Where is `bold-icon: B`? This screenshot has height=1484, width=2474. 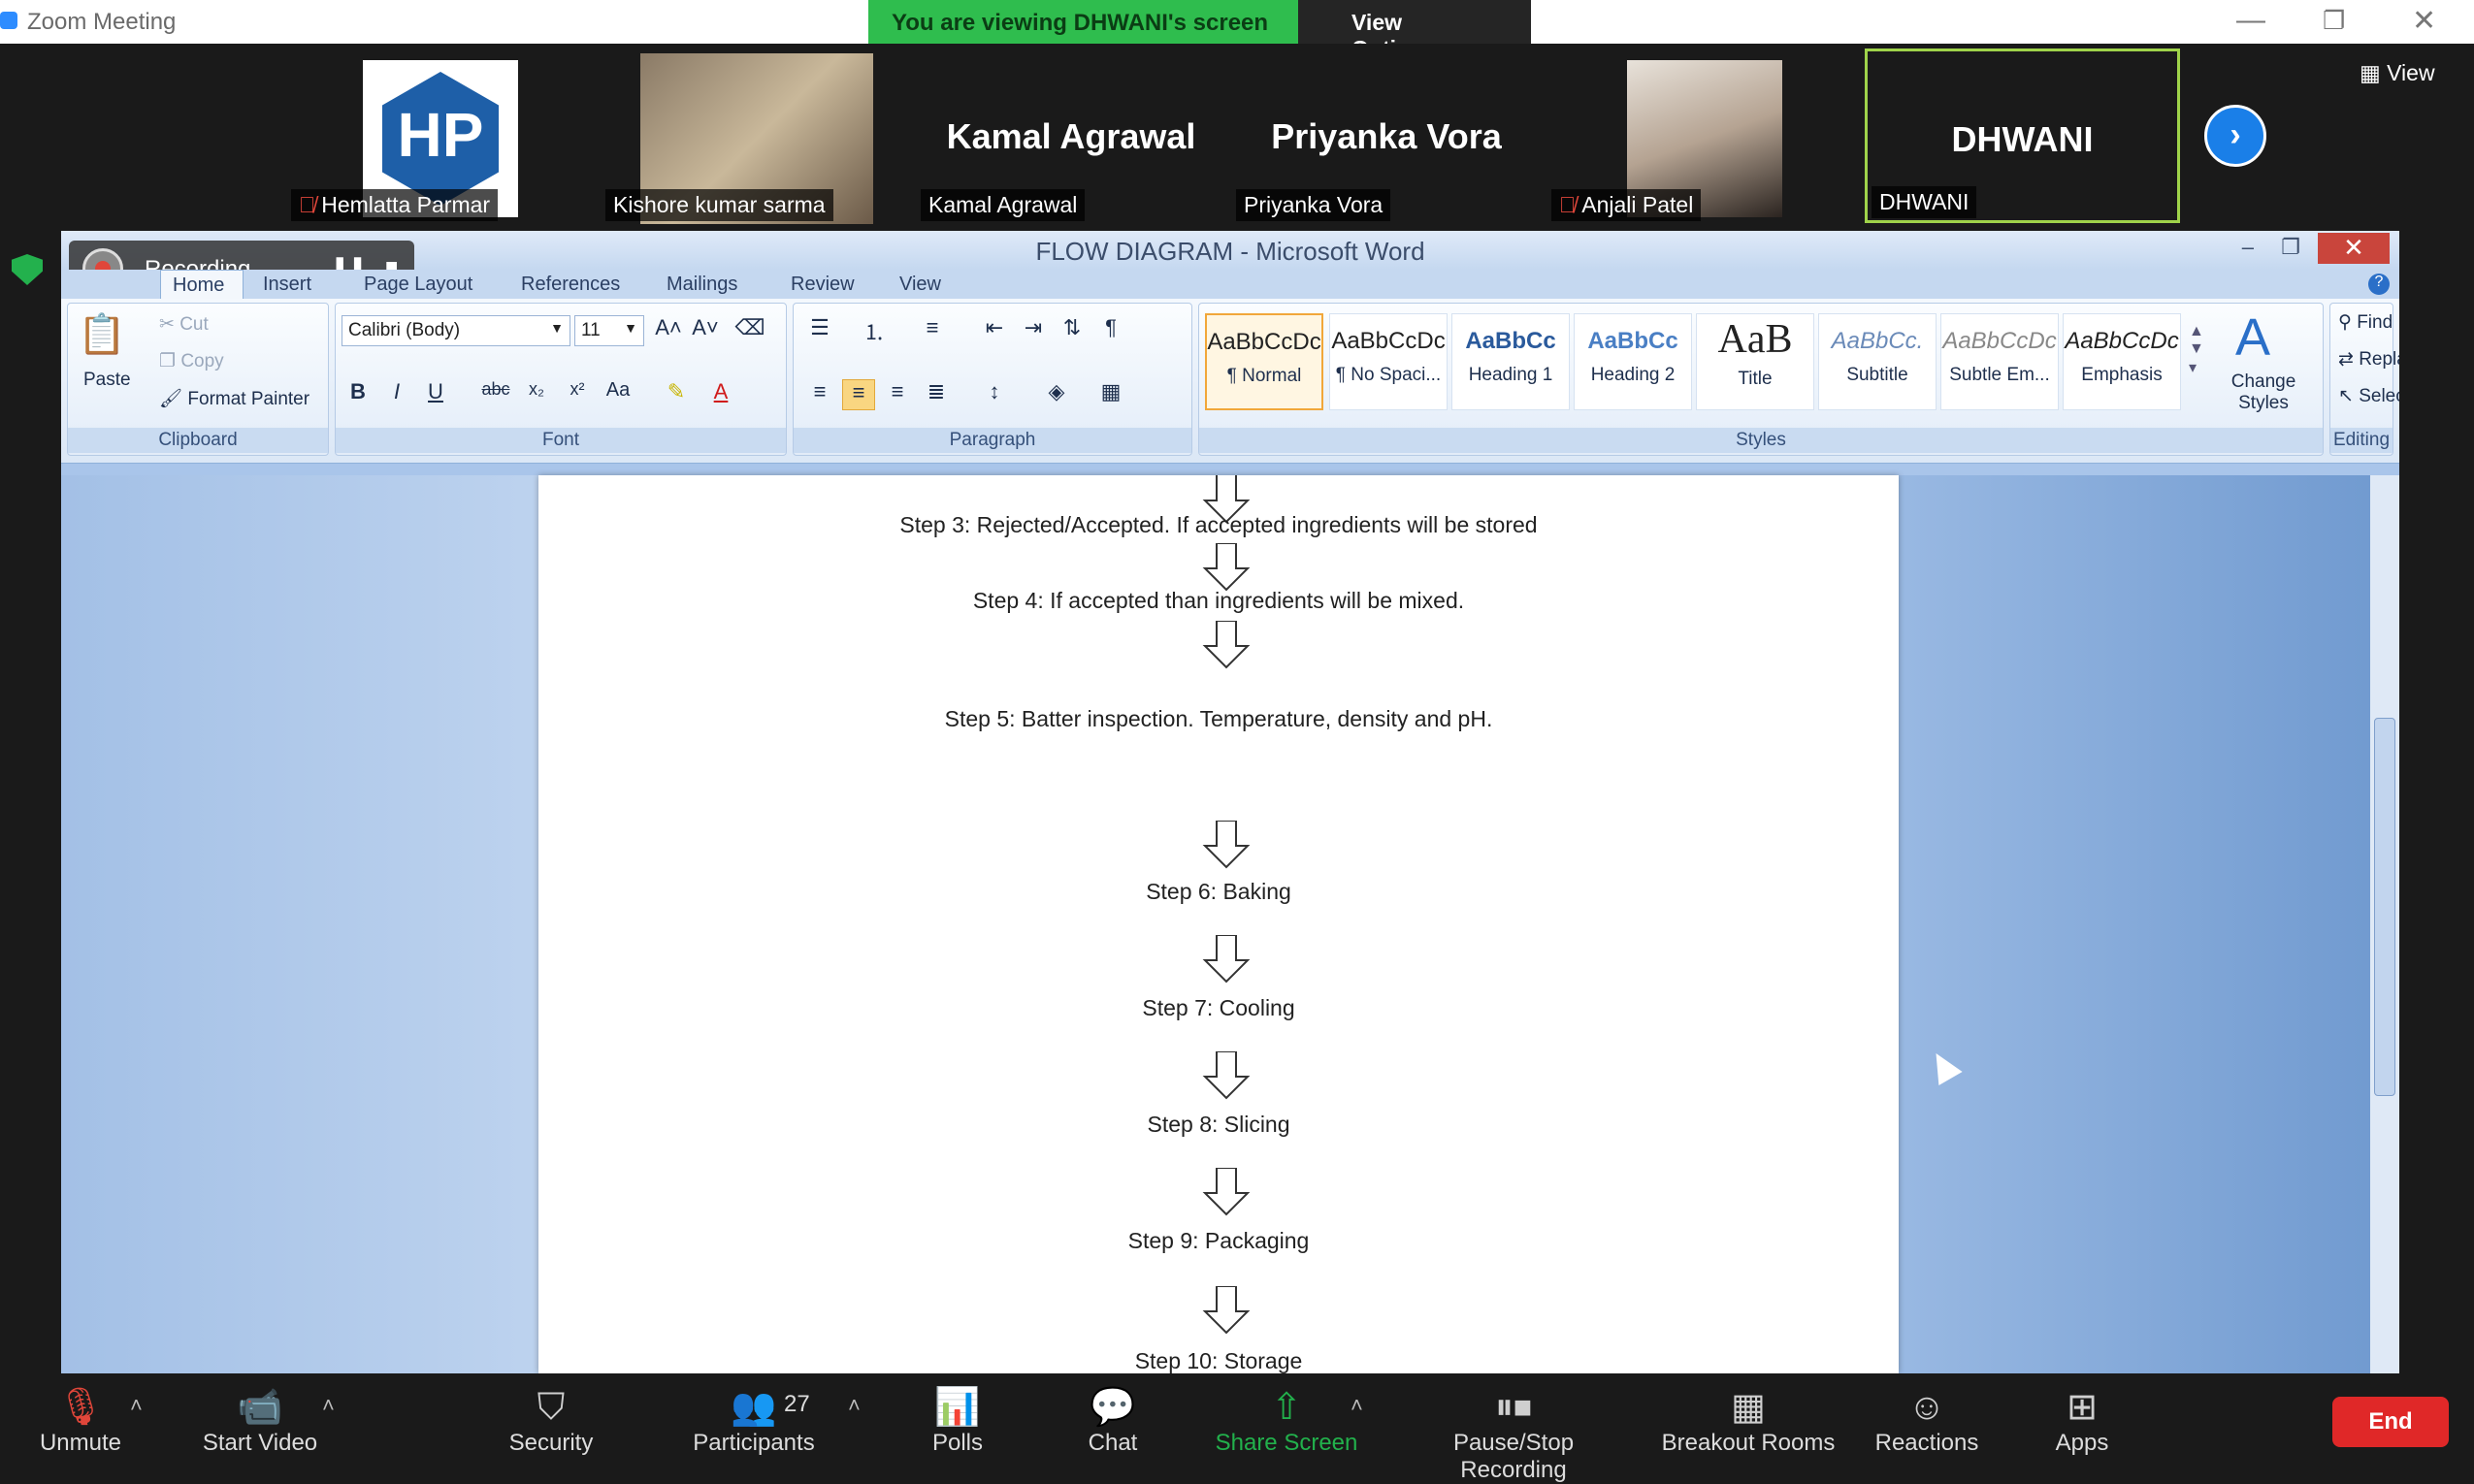
bold-icon: B is located at coordinates (358, 395).